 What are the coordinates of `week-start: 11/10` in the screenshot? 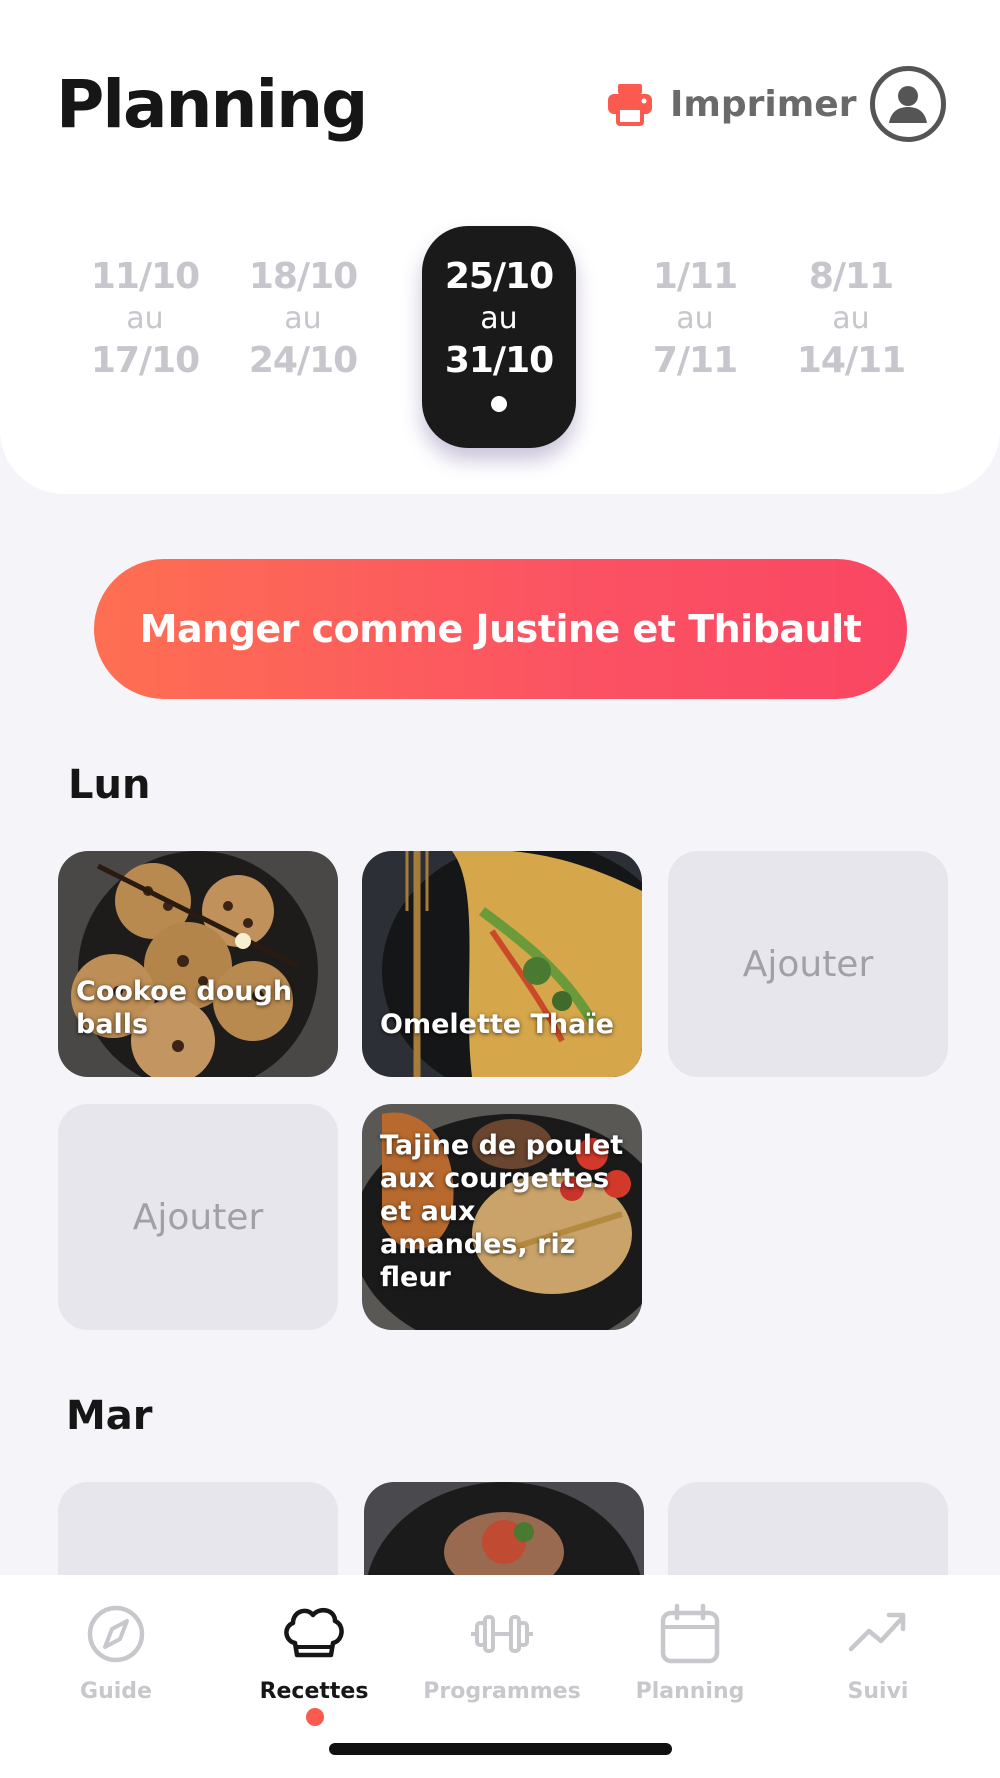 It's located at (145, 276).